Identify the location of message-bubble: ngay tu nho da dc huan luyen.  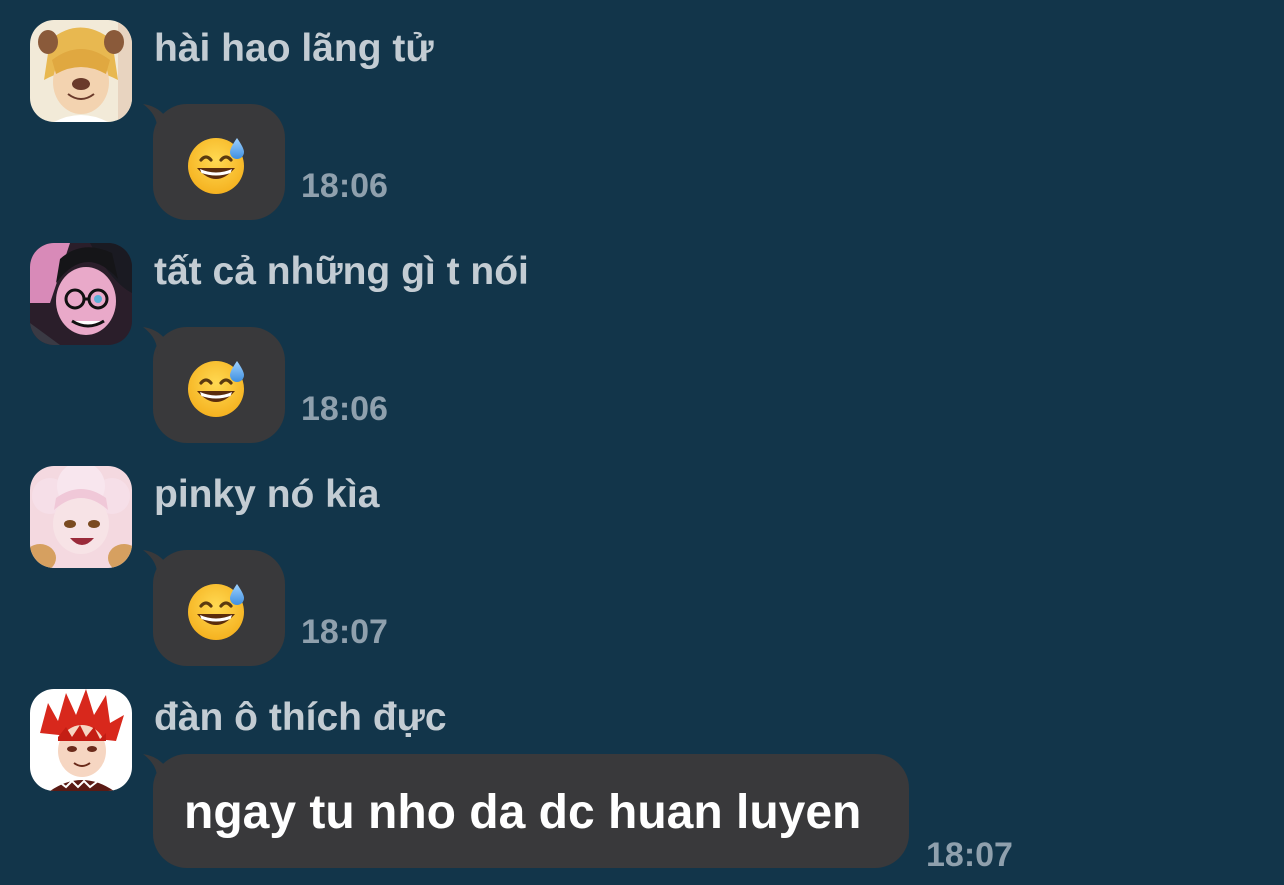
(531, 811).